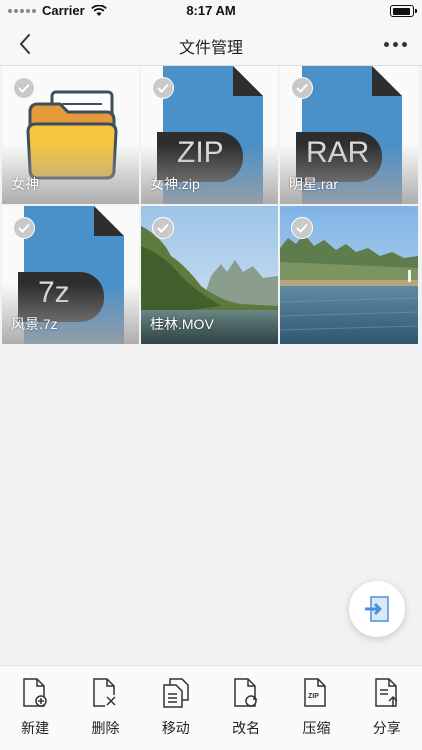 The height and width of the screenshot is (750, 422). I want to click on nav-bar: 文件管理, so click(211, 44).